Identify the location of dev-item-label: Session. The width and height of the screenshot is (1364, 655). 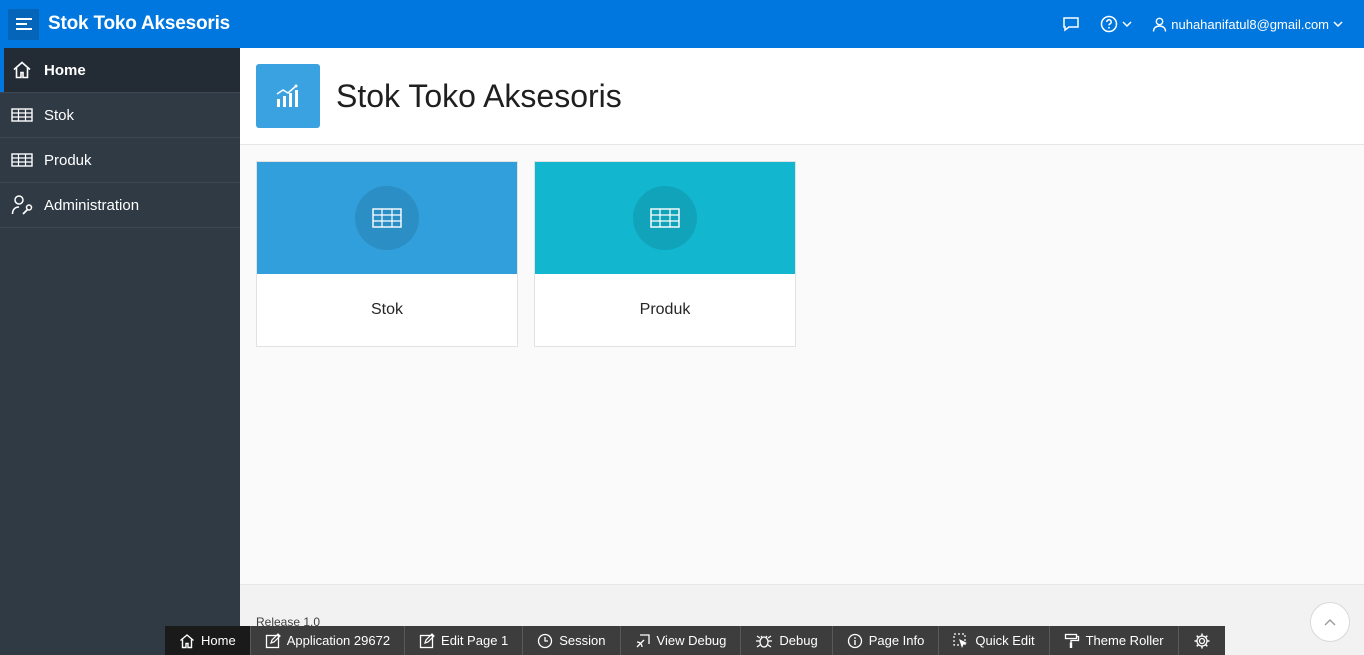
(582, 640).